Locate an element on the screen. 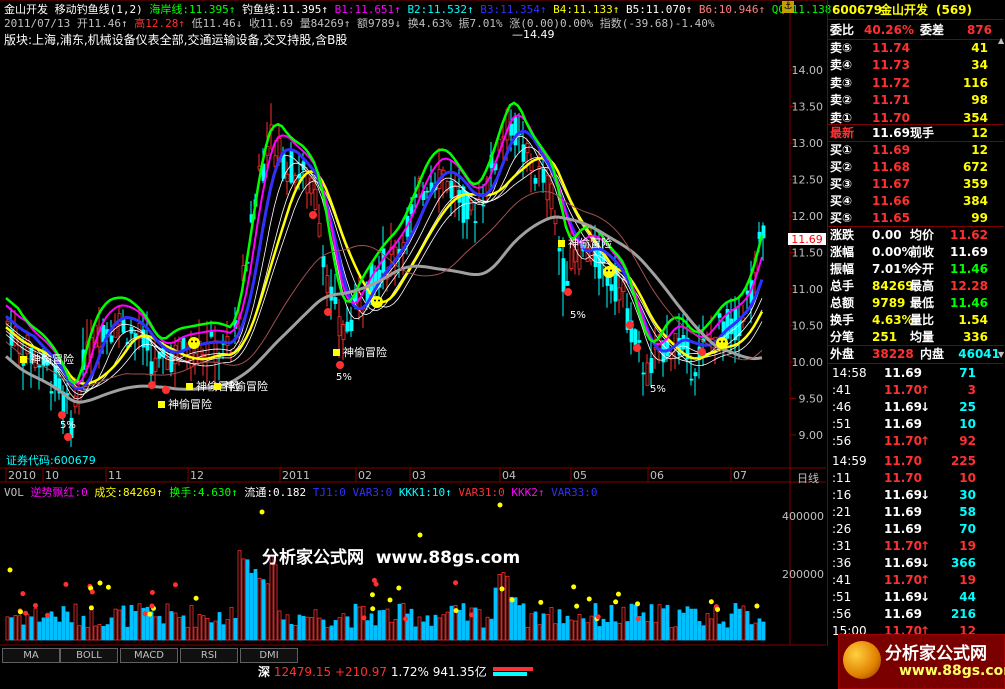 Image resolution: width=1005 pixels, height=689 pixels. stat-label: 最高 is located at coordinates (922, 286).